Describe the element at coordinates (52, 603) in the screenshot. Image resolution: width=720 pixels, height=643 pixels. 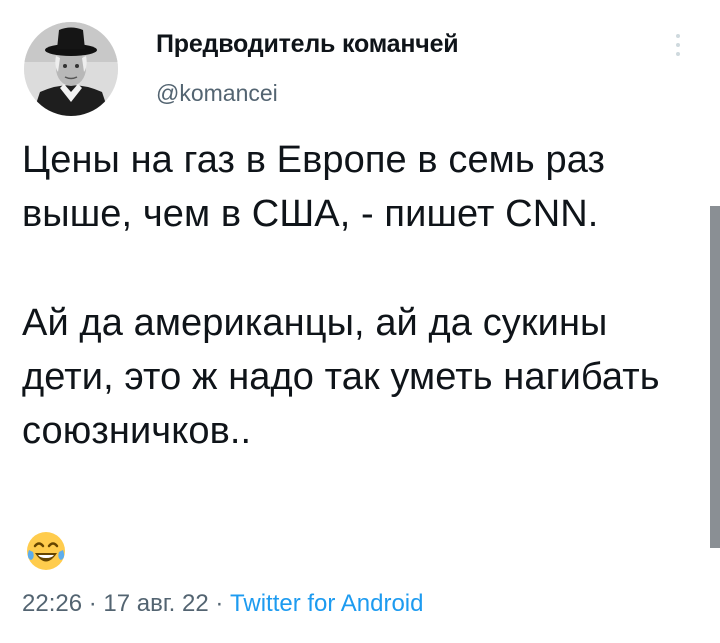
I see `tweet-time: 22:26` at that location.